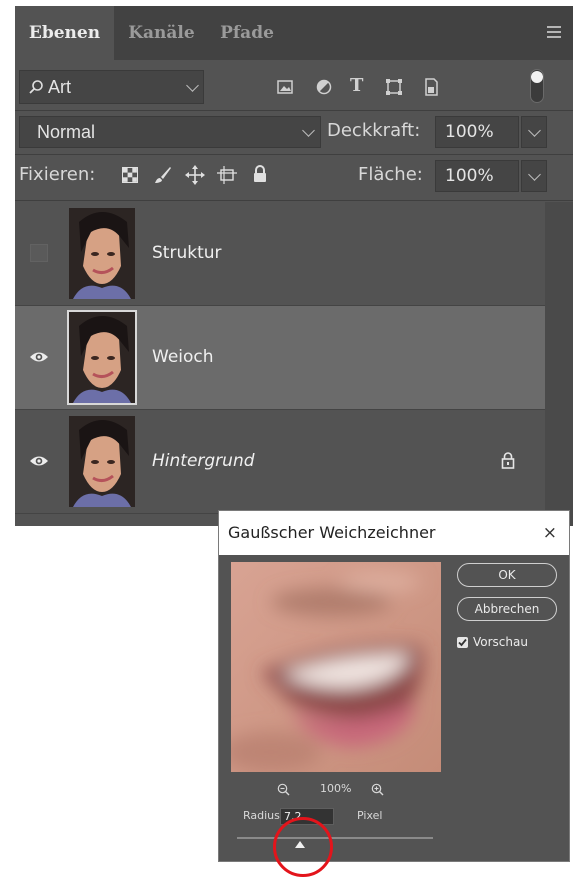  Describe the element at coordinates (507, 609) in the screenshot. I see `cancel-button: Abbrechen` at that location.